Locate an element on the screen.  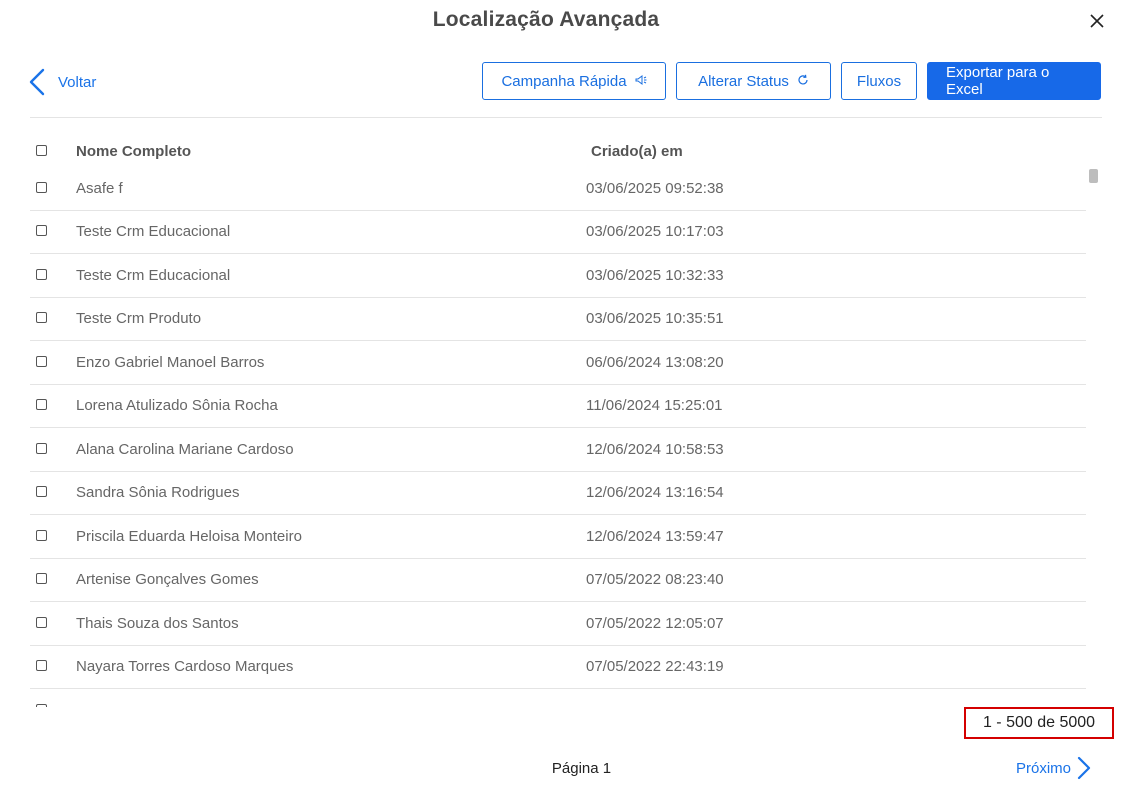
select-all-checkbox is located at coordinates (41, 150).